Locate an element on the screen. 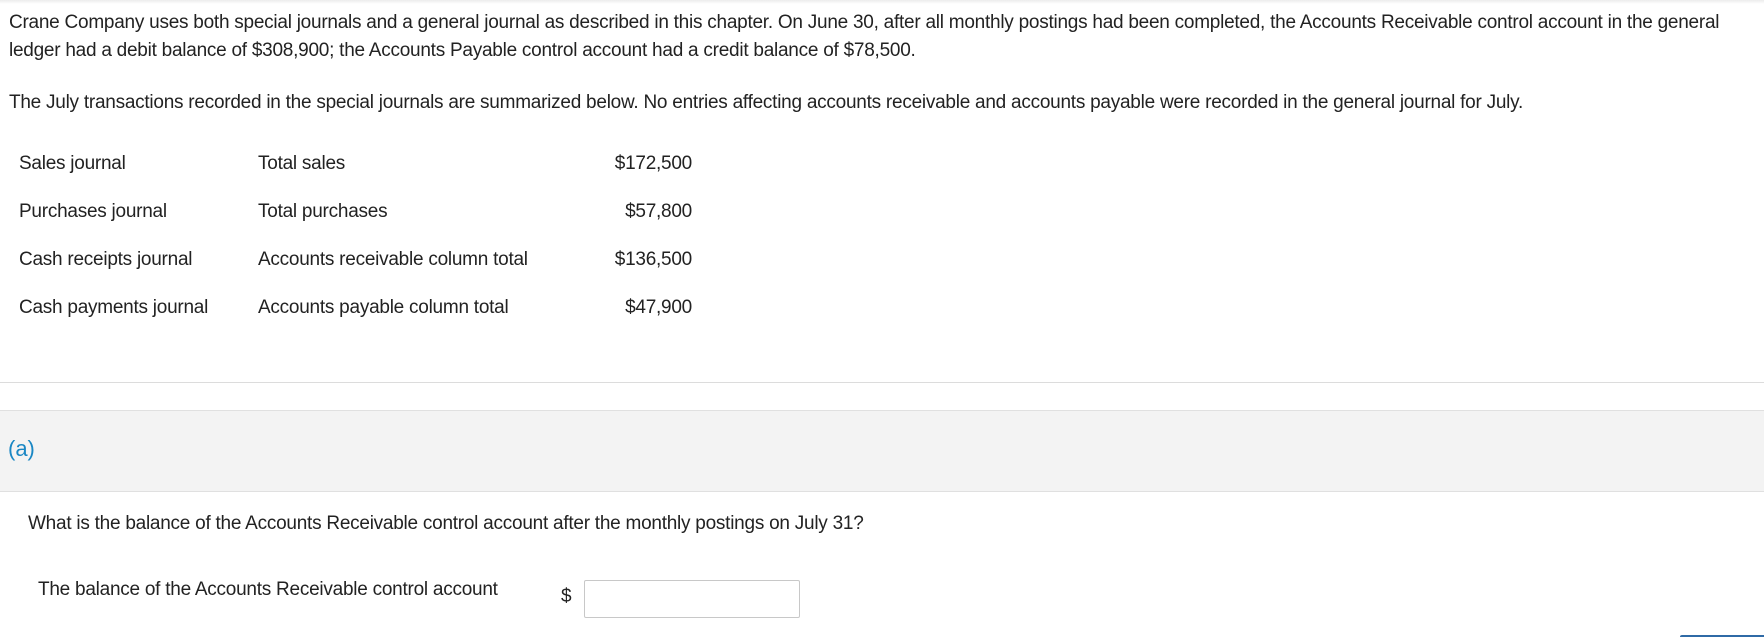 Image resolution: width=1764 pixels, height=637 pixels. ar-balance-input is located at coordinates (692, 599).